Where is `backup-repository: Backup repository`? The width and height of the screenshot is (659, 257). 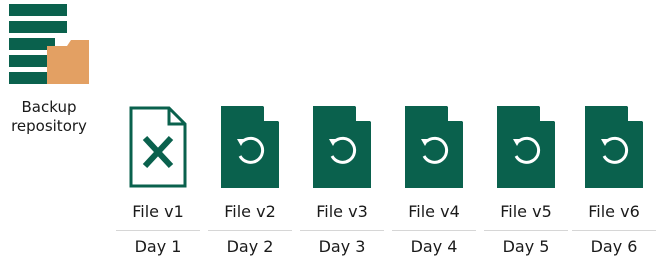
backup-repository: Backup repository is located at coordinates (50, 74).